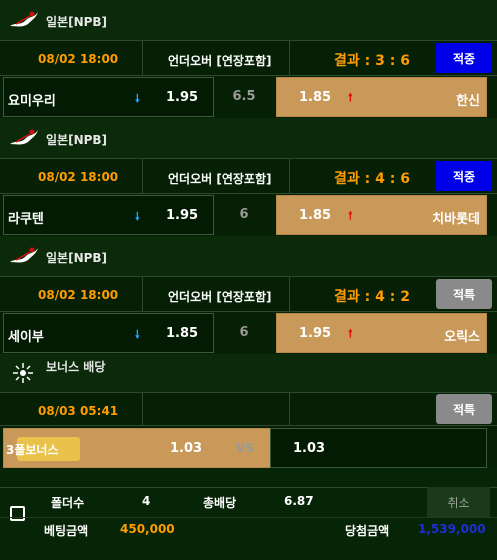  Describe the element at coordinates (182, 333) in the screenshot. I see `home-odds: 1.85` at that location.